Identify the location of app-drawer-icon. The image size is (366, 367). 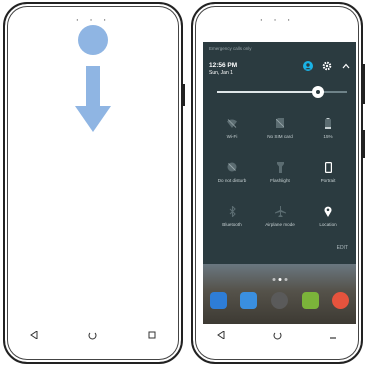
(279, 300).